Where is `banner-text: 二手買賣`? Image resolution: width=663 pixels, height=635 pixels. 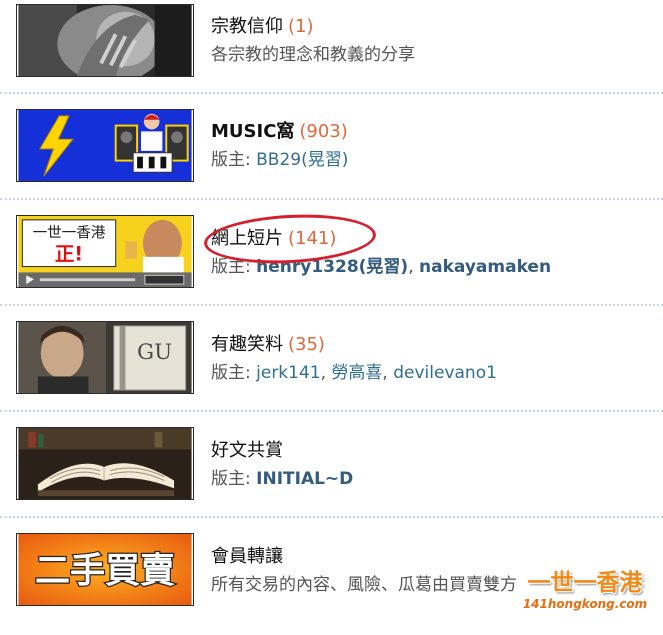 banner-text: 二手買賣 is located at coordinates (105, 572).